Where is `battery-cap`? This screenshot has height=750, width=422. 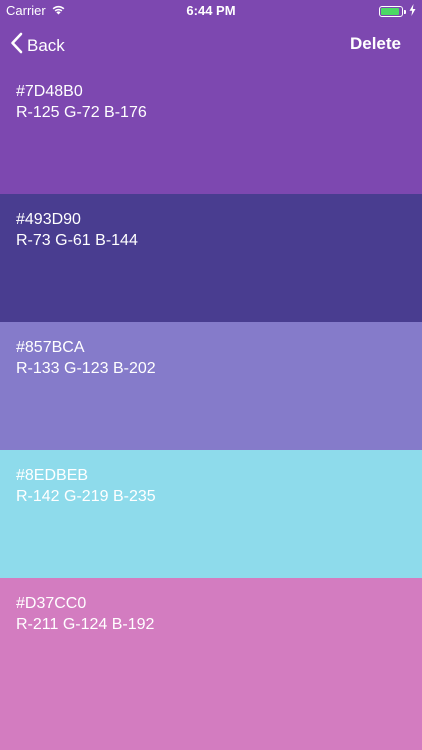
battery-cap is located at coordinates (405, 11).